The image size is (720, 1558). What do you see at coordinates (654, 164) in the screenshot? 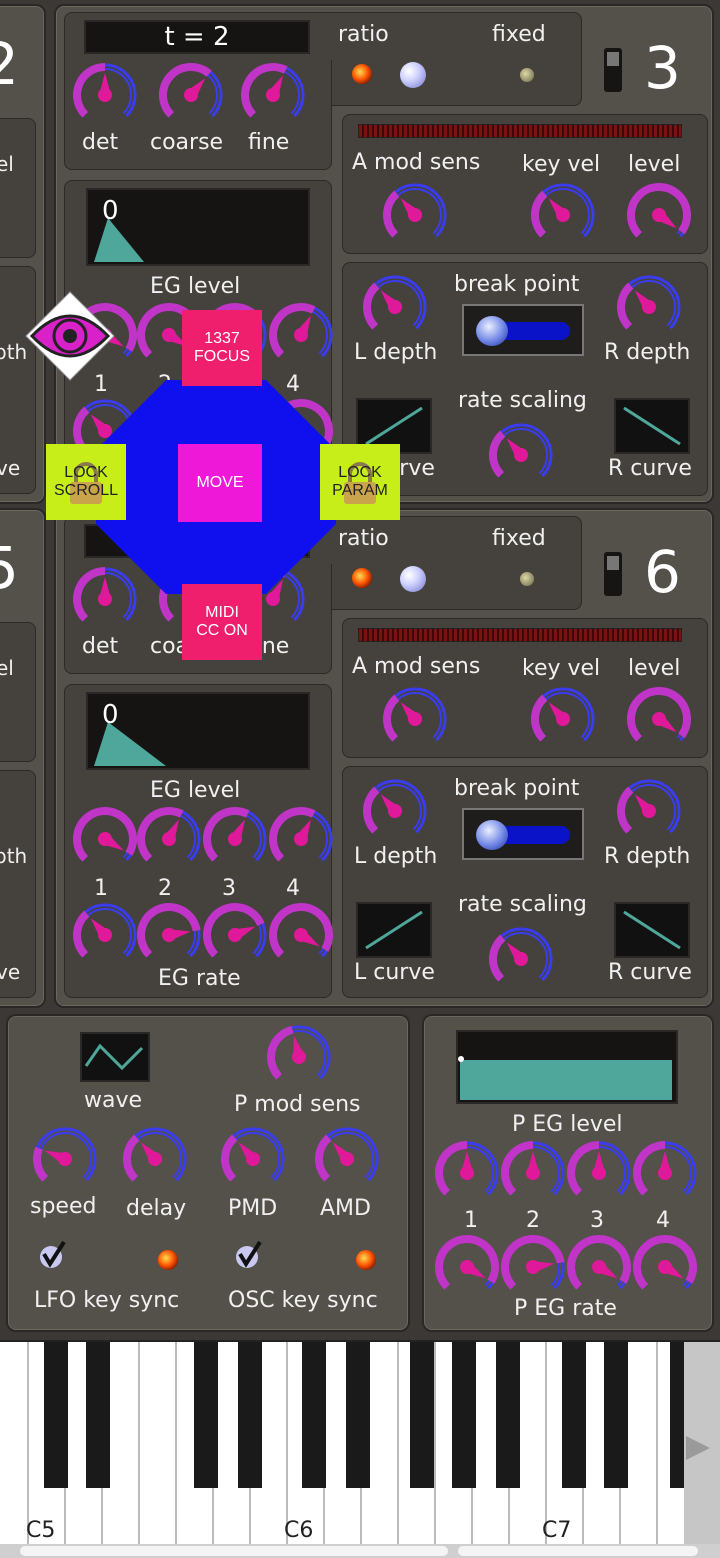
I see `op3-level-label: level` at bounding box center [654, 164].